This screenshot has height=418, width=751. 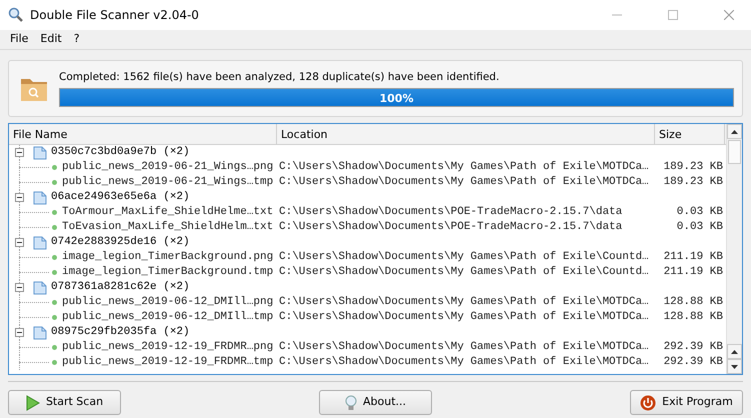 I want to click on file-name: ToArmour_MaxLife_ShieldHelme…txt, so click(x=168, y=212).